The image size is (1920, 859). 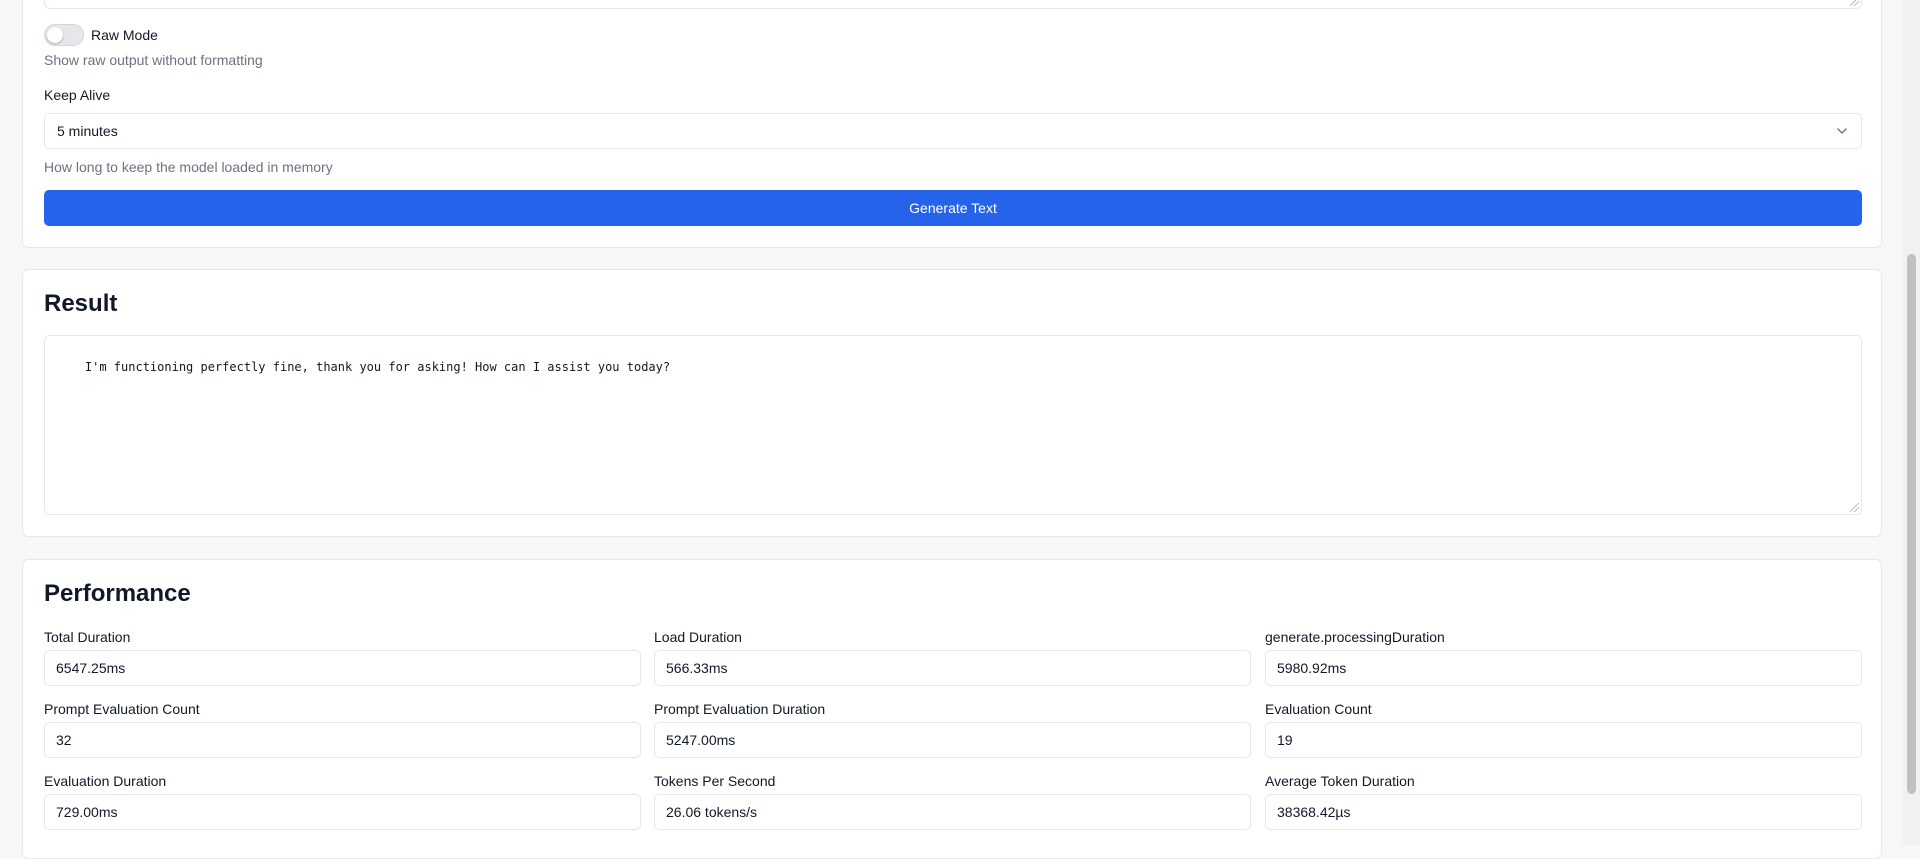 I want to click on metric-value-field: 5247.00ms, so click(x=952, y=740).